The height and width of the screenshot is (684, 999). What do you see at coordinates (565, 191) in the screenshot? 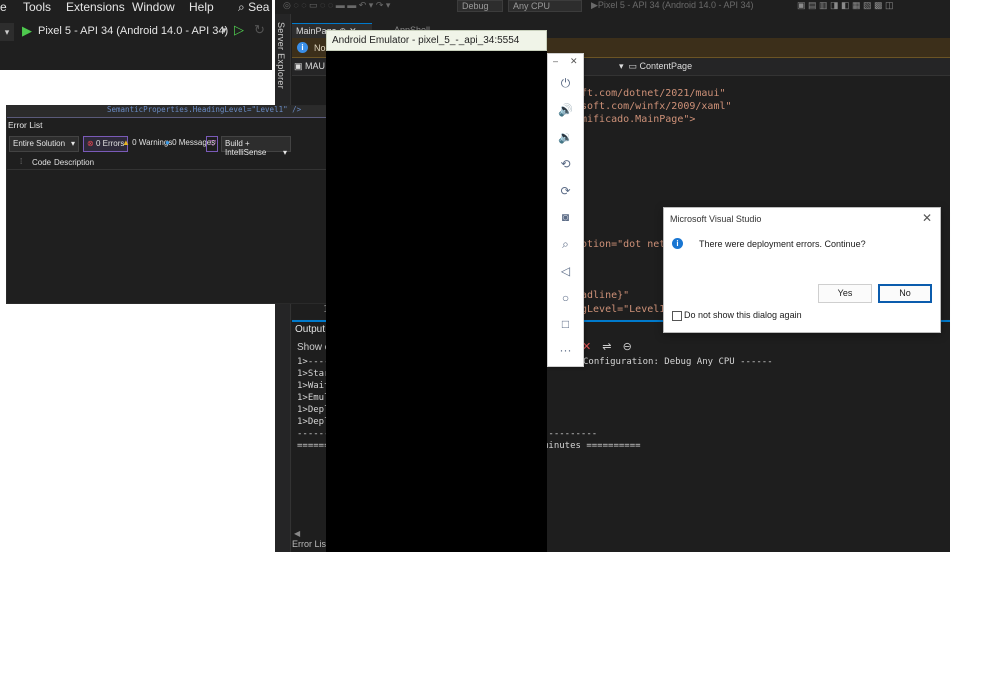
I see `rotate-right-icon: ⟳` at bounding box center [565, 191].